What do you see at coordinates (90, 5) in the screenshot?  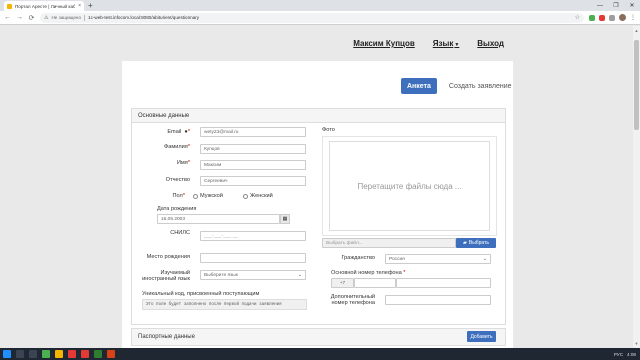 I see `new-tab-button: +` at bounding box center [90, 5].